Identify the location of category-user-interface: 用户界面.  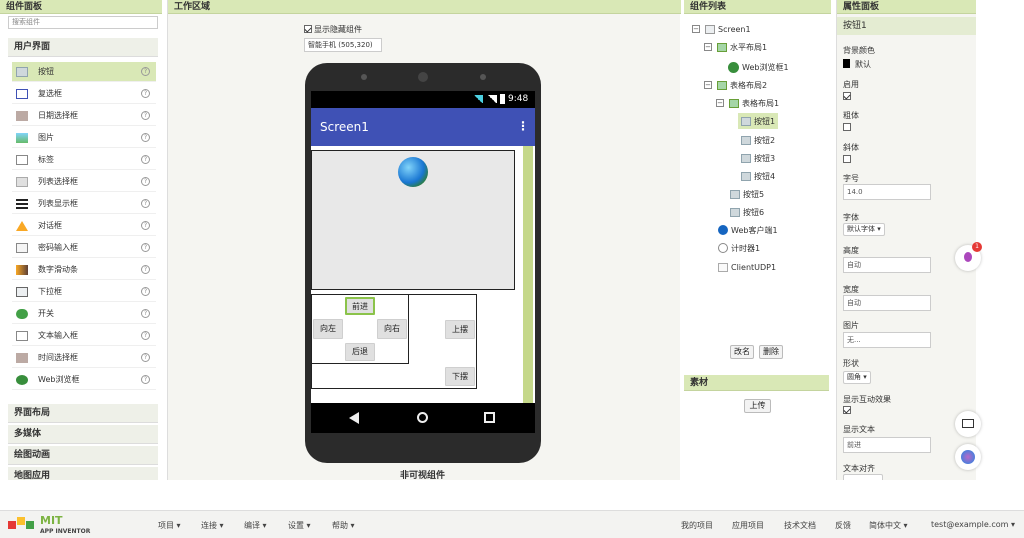
(83, 47).